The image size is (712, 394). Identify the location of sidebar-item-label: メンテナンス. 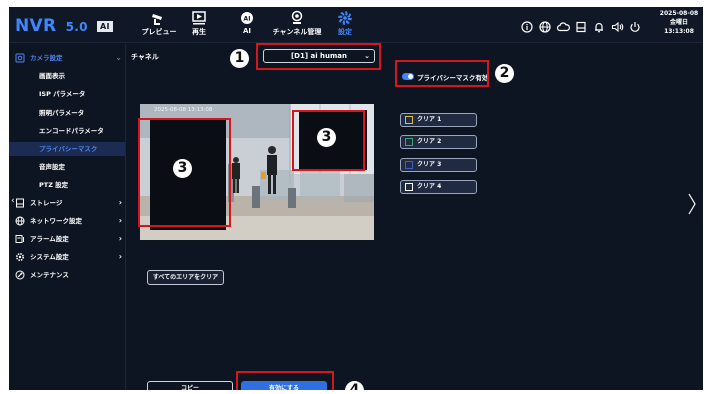
(49, 275).